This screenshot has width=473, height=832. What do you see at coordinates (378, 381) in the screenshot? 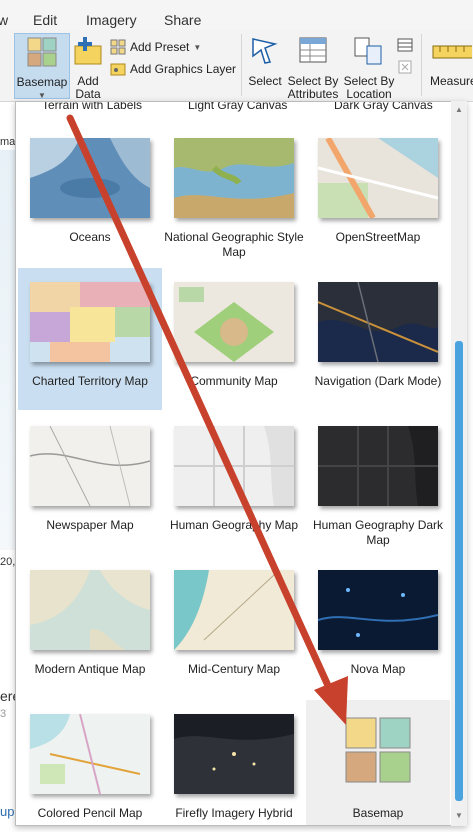
I see `tile-label: Navigation (Dark Mode)` at bounding box center [378, 381].